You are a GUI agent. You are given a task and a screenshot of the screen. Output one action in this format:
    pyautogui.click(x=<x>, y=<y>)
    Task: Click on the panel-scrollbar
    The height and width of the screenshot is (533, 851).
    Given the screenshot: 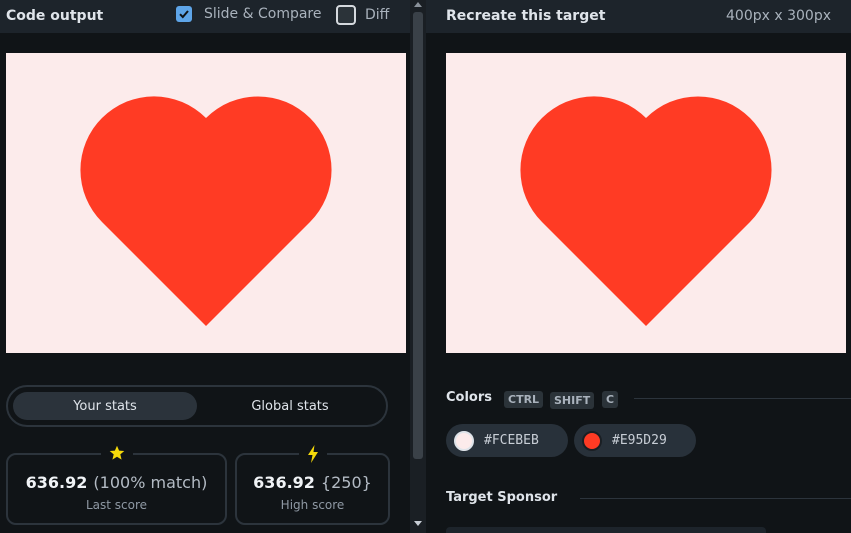 What is the action you would take?
    pyautogui.click(x=418, y=266)
    